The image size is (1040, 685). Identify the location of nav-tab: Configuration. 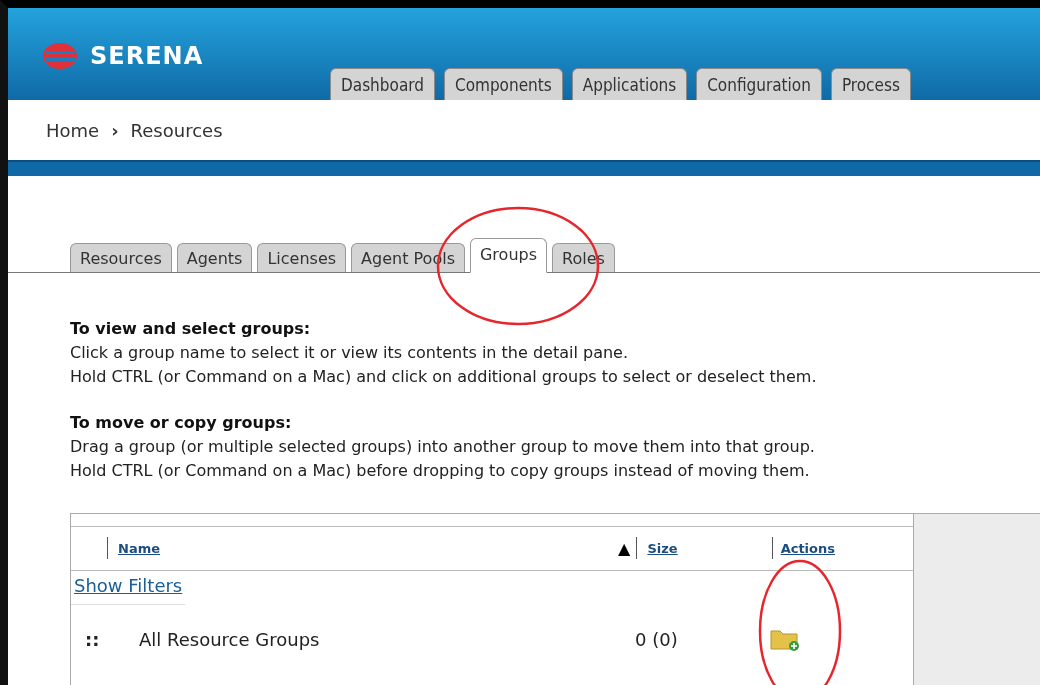
(759, 84).